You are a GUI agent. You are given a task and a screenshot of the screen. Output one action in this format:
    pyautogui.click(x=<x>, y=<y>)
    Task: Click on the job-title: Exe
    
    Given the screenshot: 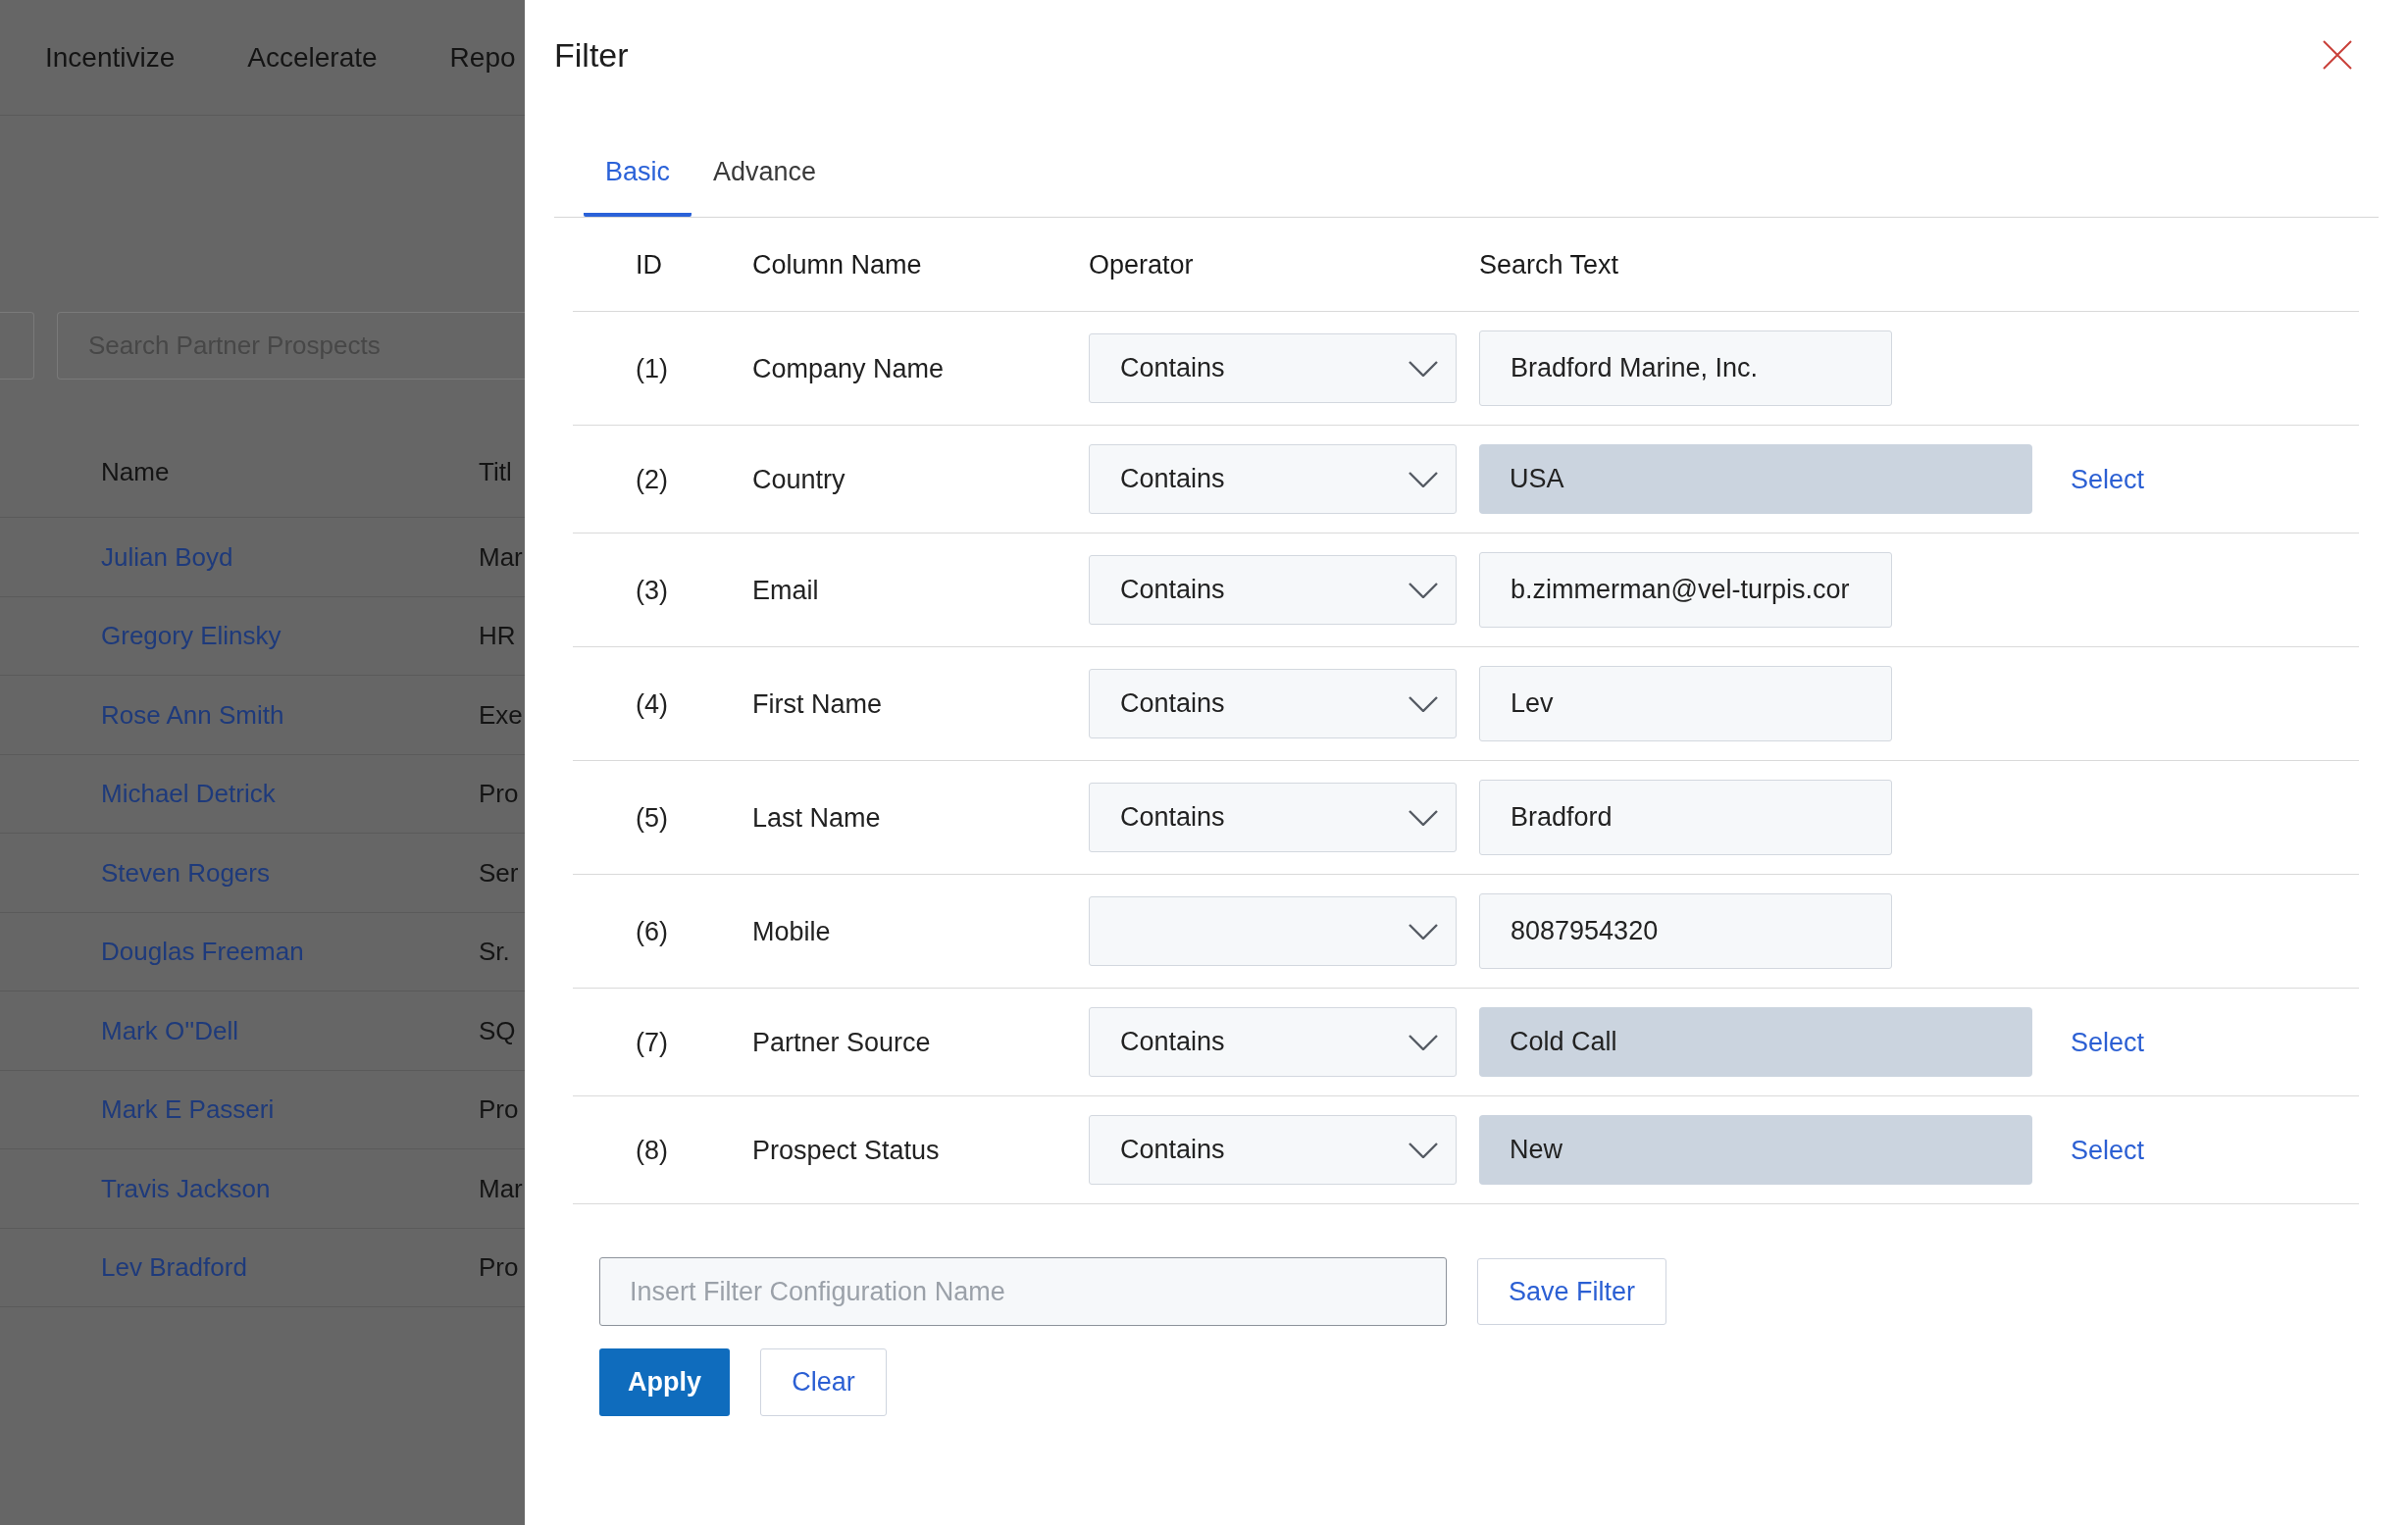 What is the action you would take?
    pyautogui.click(x=501, y=714)
    